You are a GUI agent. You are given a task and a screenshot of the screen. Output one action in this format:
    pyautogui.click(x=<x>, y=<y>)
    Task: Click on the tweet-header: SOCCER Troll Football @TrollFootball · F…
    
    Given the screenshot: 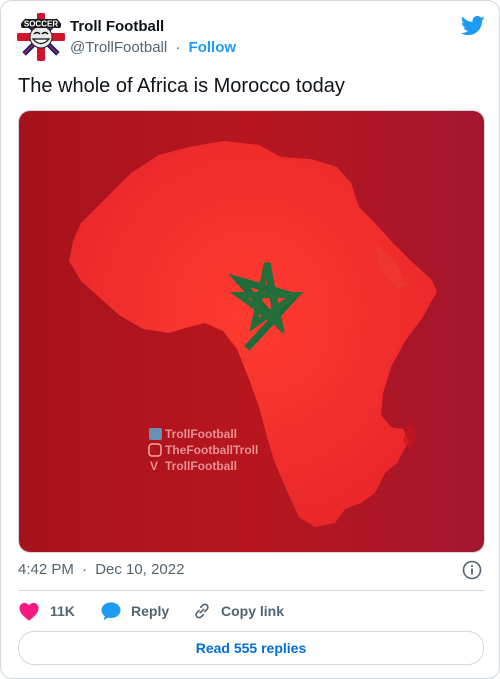 What is the action you would take?
    pyautogui.click(x=251, y=38)
    